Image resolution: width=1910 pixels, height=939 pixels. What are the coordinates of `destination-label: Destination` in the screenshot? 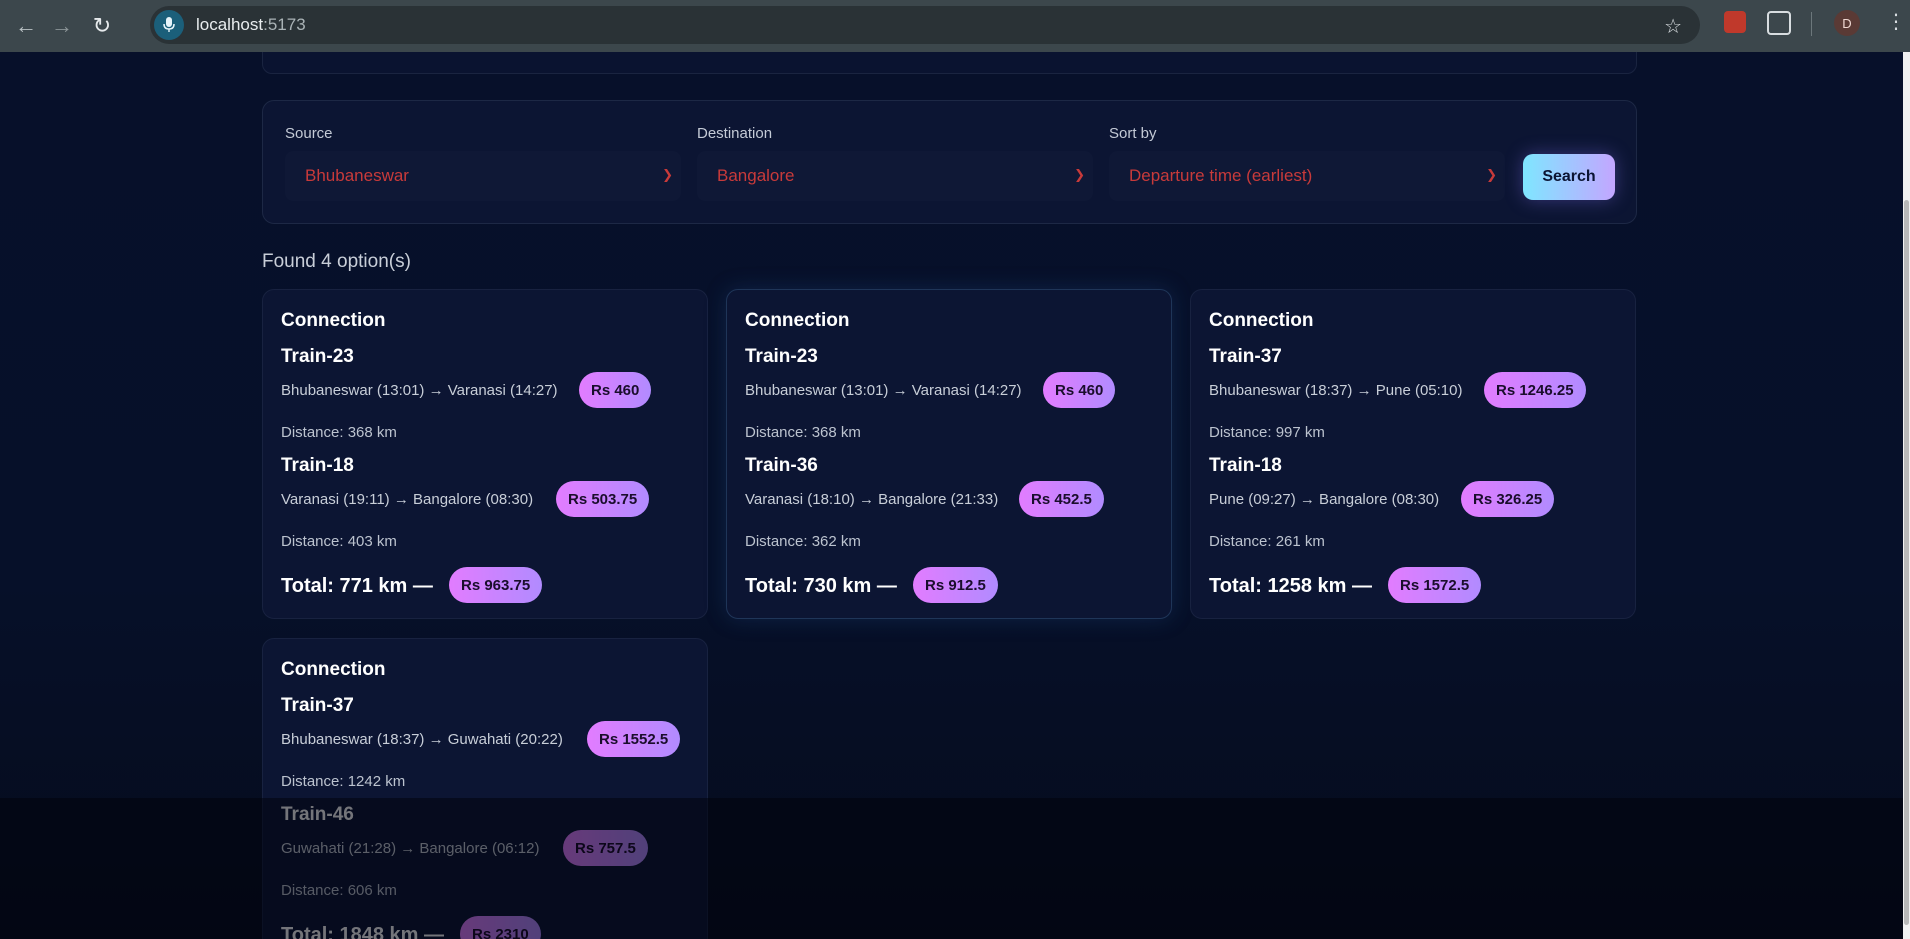 It's located at (735, 133).